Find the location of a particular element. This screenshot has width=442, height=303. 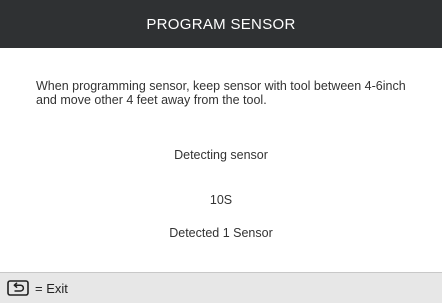

exit-button: = Exit is located at coordinates (37, 288).